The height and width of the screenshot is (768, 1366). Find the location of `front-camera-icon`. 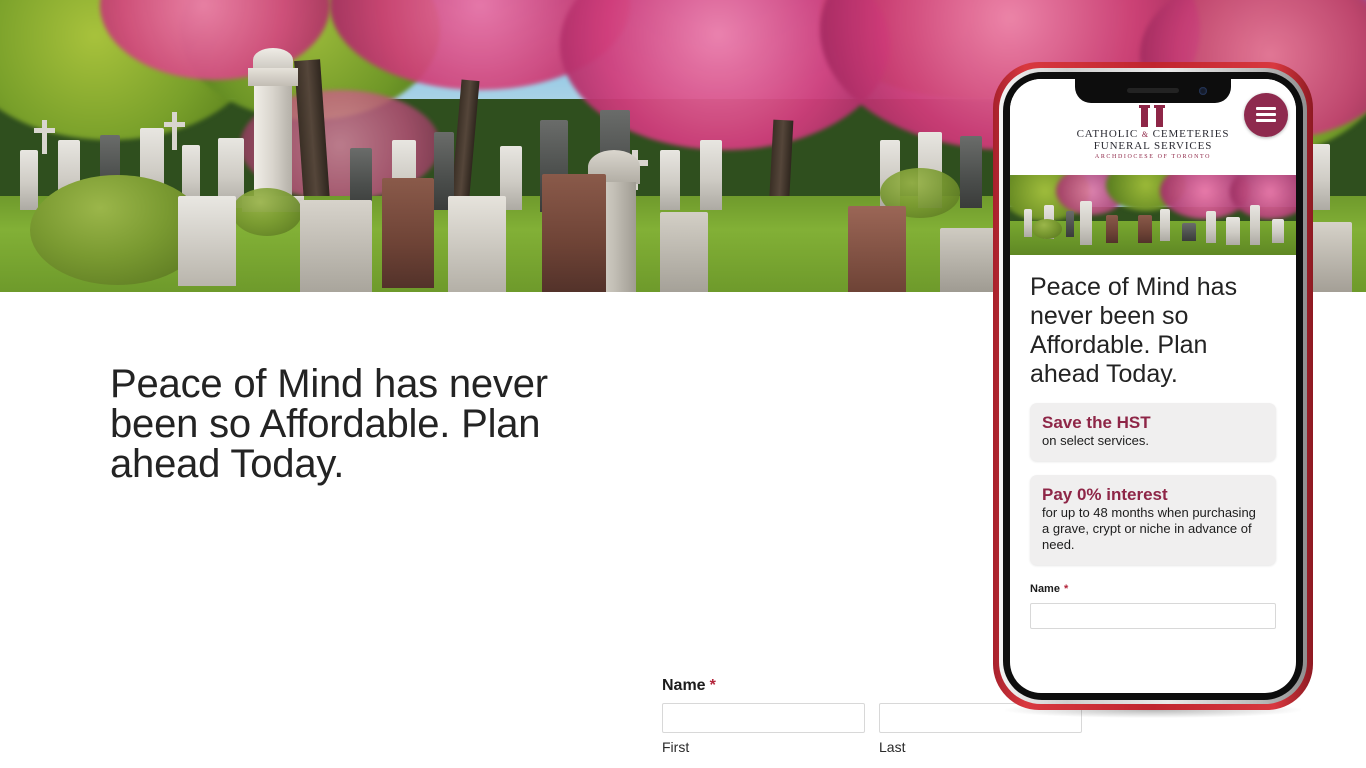

front-camera-icon is located at coordinates (1203, 91).